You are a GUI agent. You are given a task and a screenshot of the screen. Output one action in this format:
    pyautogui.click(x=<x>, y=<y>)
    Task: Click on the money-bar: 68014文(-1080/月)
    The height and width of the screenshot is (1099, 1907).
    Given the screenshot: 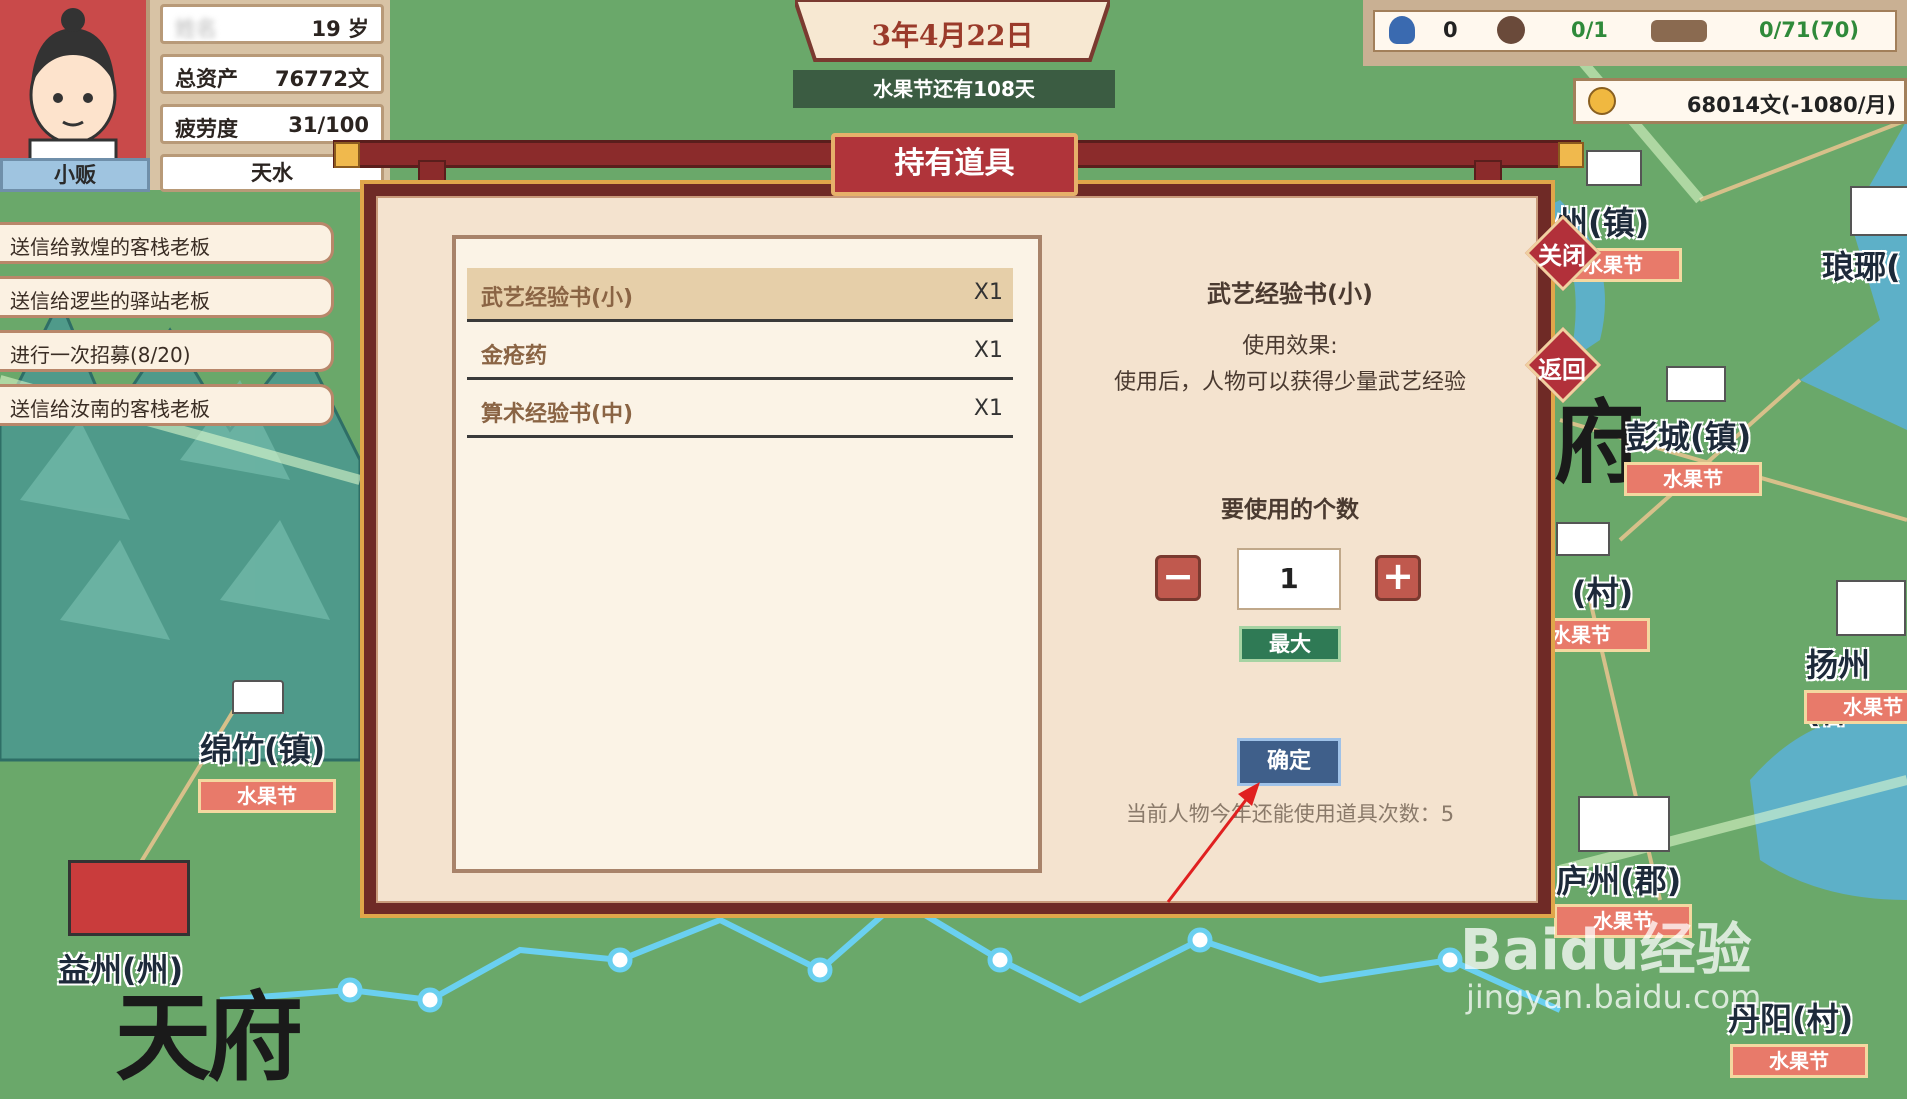 What is the action you would take?
    pyautogui.click(x=1740, y=101)
    